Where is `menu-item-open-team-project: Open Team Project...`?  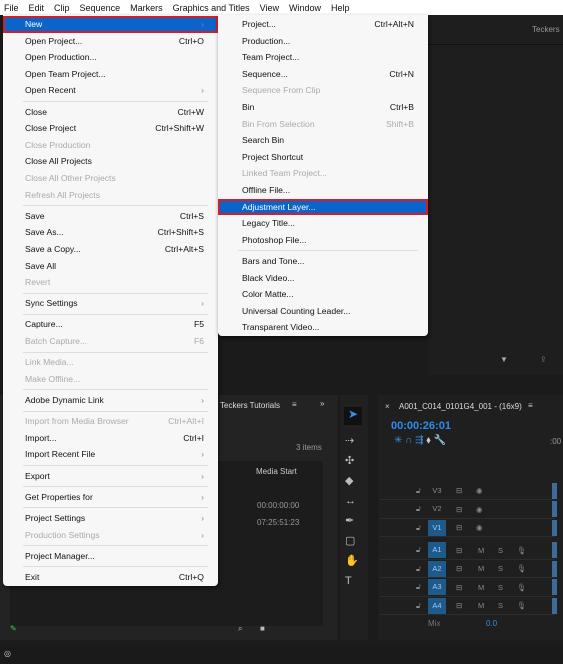 menu-item-open-team-project: Open Team Project... is located at coordinates (110, 74).